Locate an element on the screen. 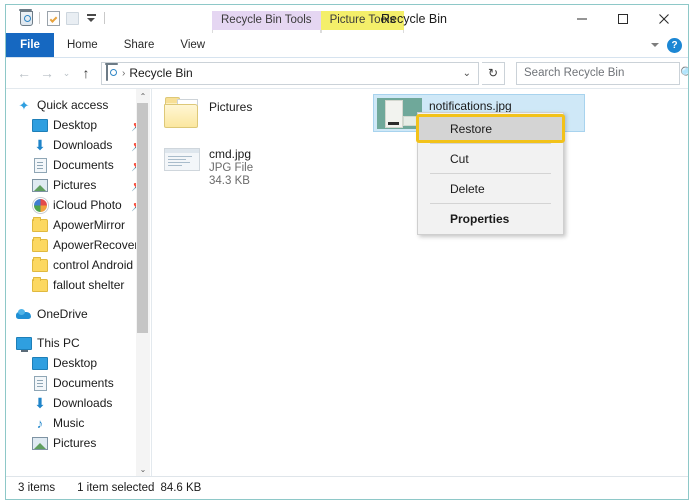 This screenshot has height=504, width=694. this-pc-icon is located at coordinates (24, 343).